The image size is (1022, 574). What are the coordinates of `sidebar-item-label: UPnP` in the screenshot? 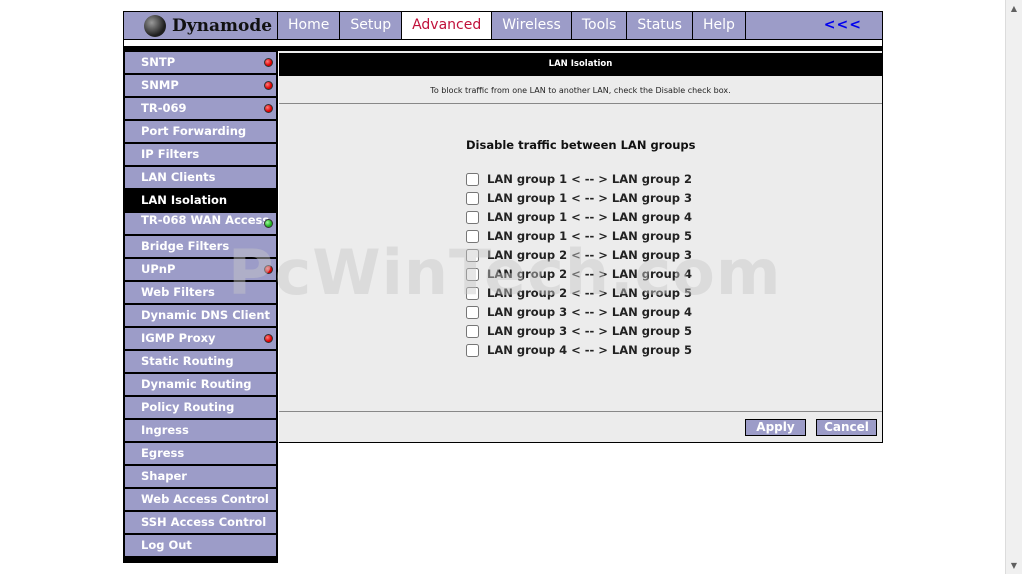 It's located at (158, 269).